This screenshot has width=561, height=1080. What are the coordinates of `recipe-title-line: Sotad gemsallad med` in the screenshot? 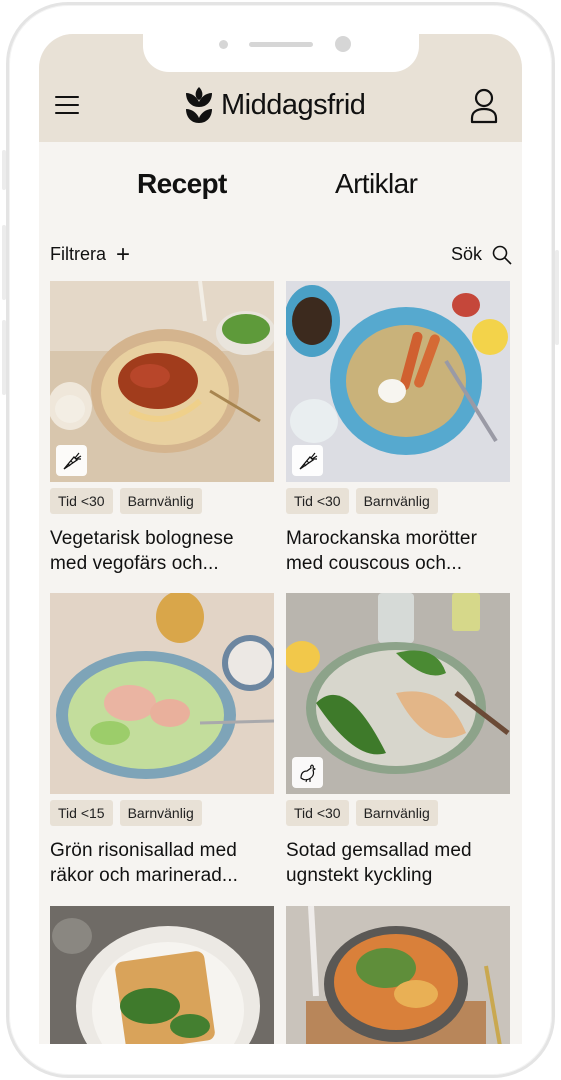 It's located at (379, 850).